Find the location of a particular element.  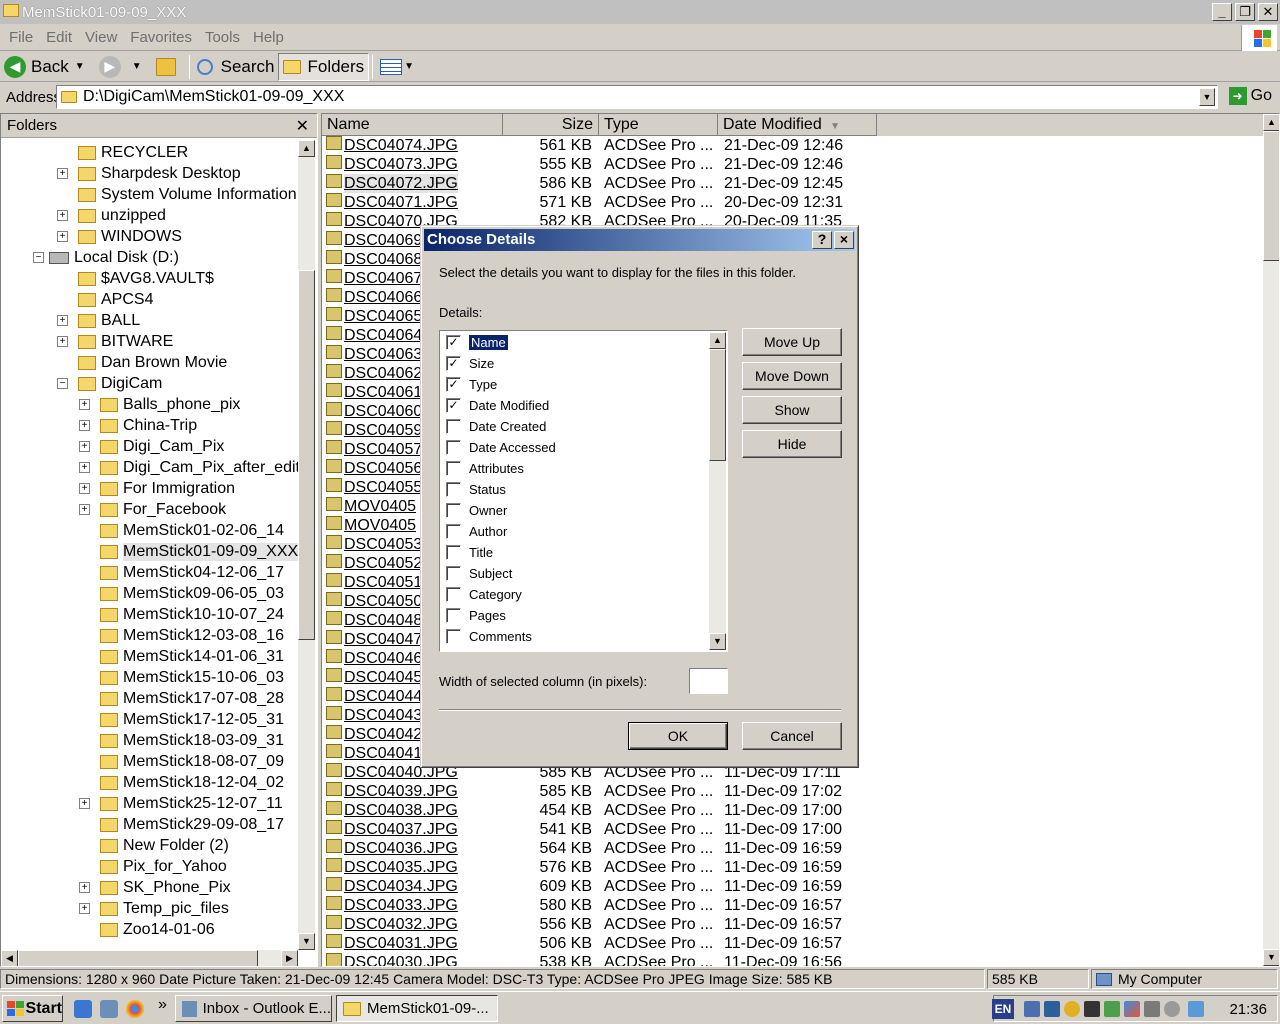

folders-button: Folders is located at coordinates (324, 66).